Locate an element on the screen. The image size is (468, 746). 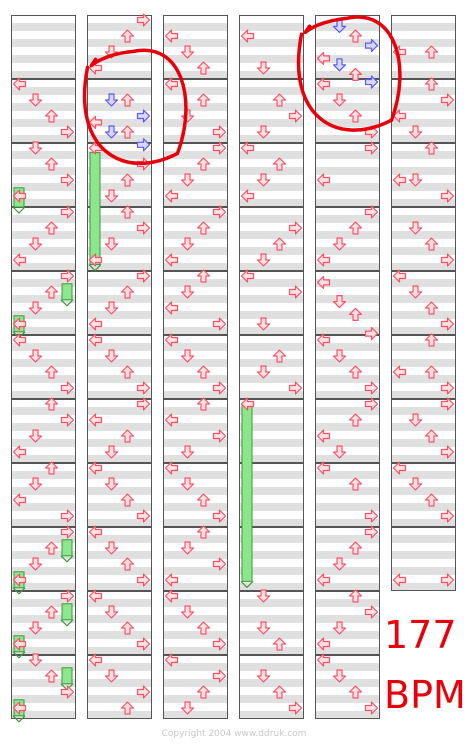
freeze-arrow is located at coordinates (95, 212).